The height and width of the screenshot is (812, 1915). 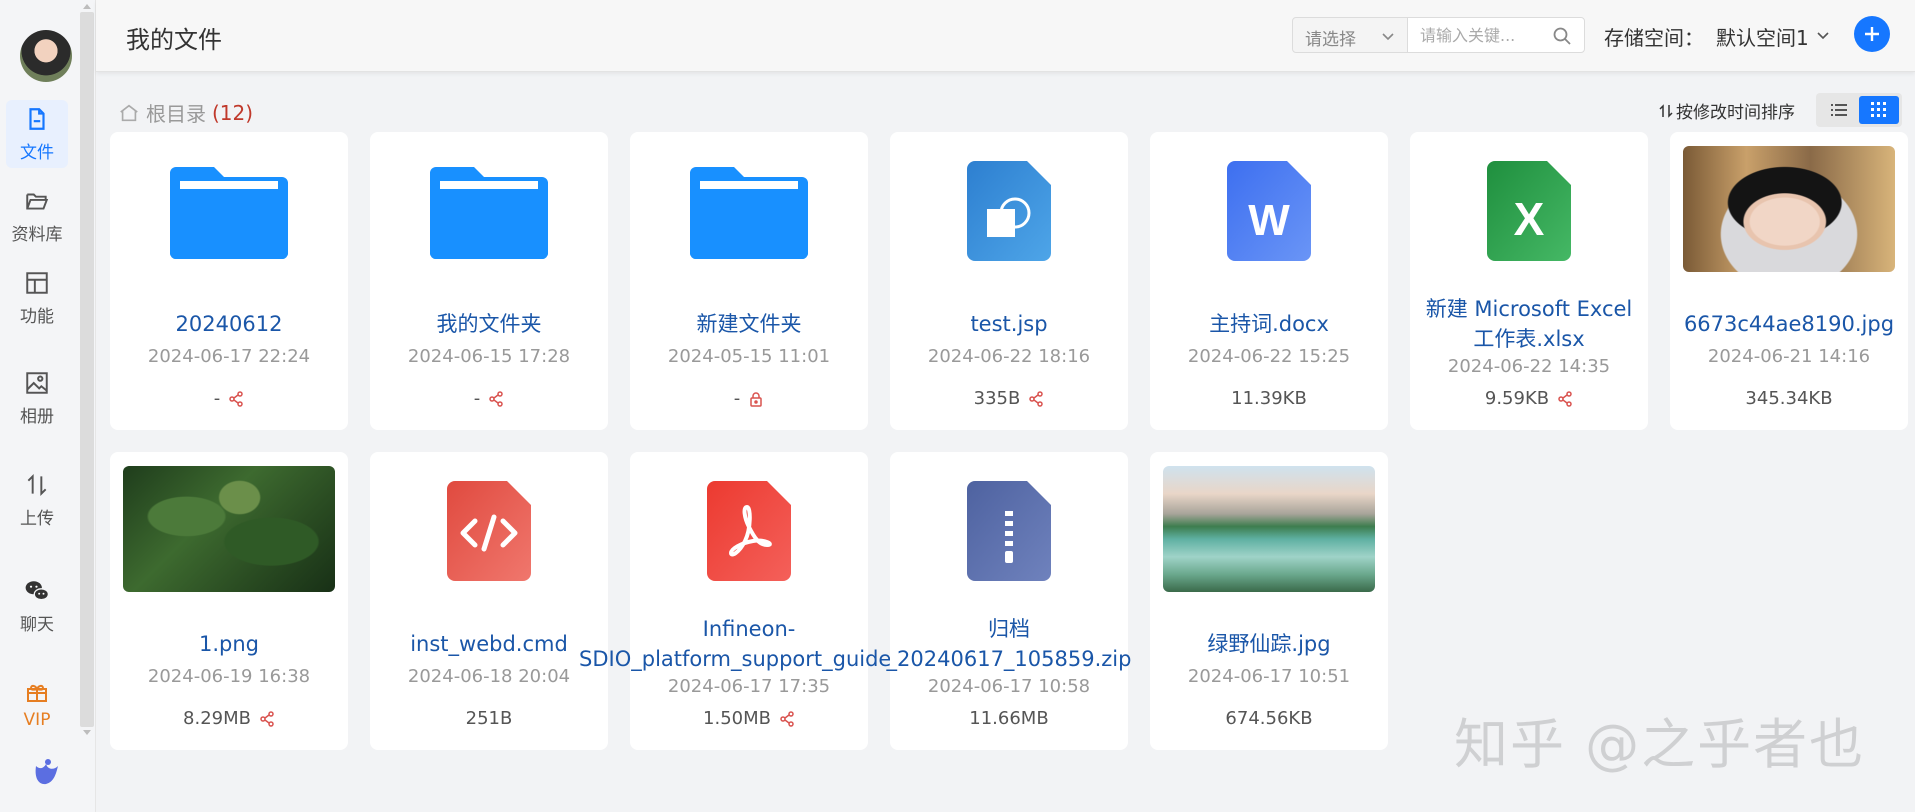 What do you see at coordinates (37, 118) in the screenshot?
I see `file-icon` at bounding box center [37, 118].